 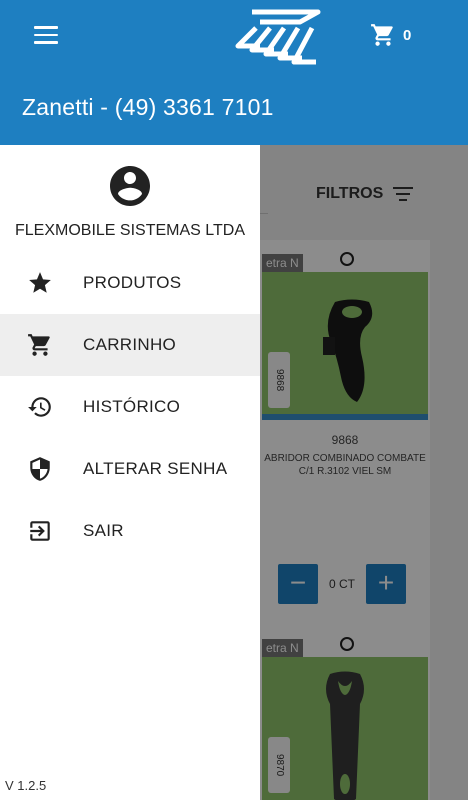 I want to click on drawer-item-label: ALTERAR SENHA, so click(x=155, y=468).